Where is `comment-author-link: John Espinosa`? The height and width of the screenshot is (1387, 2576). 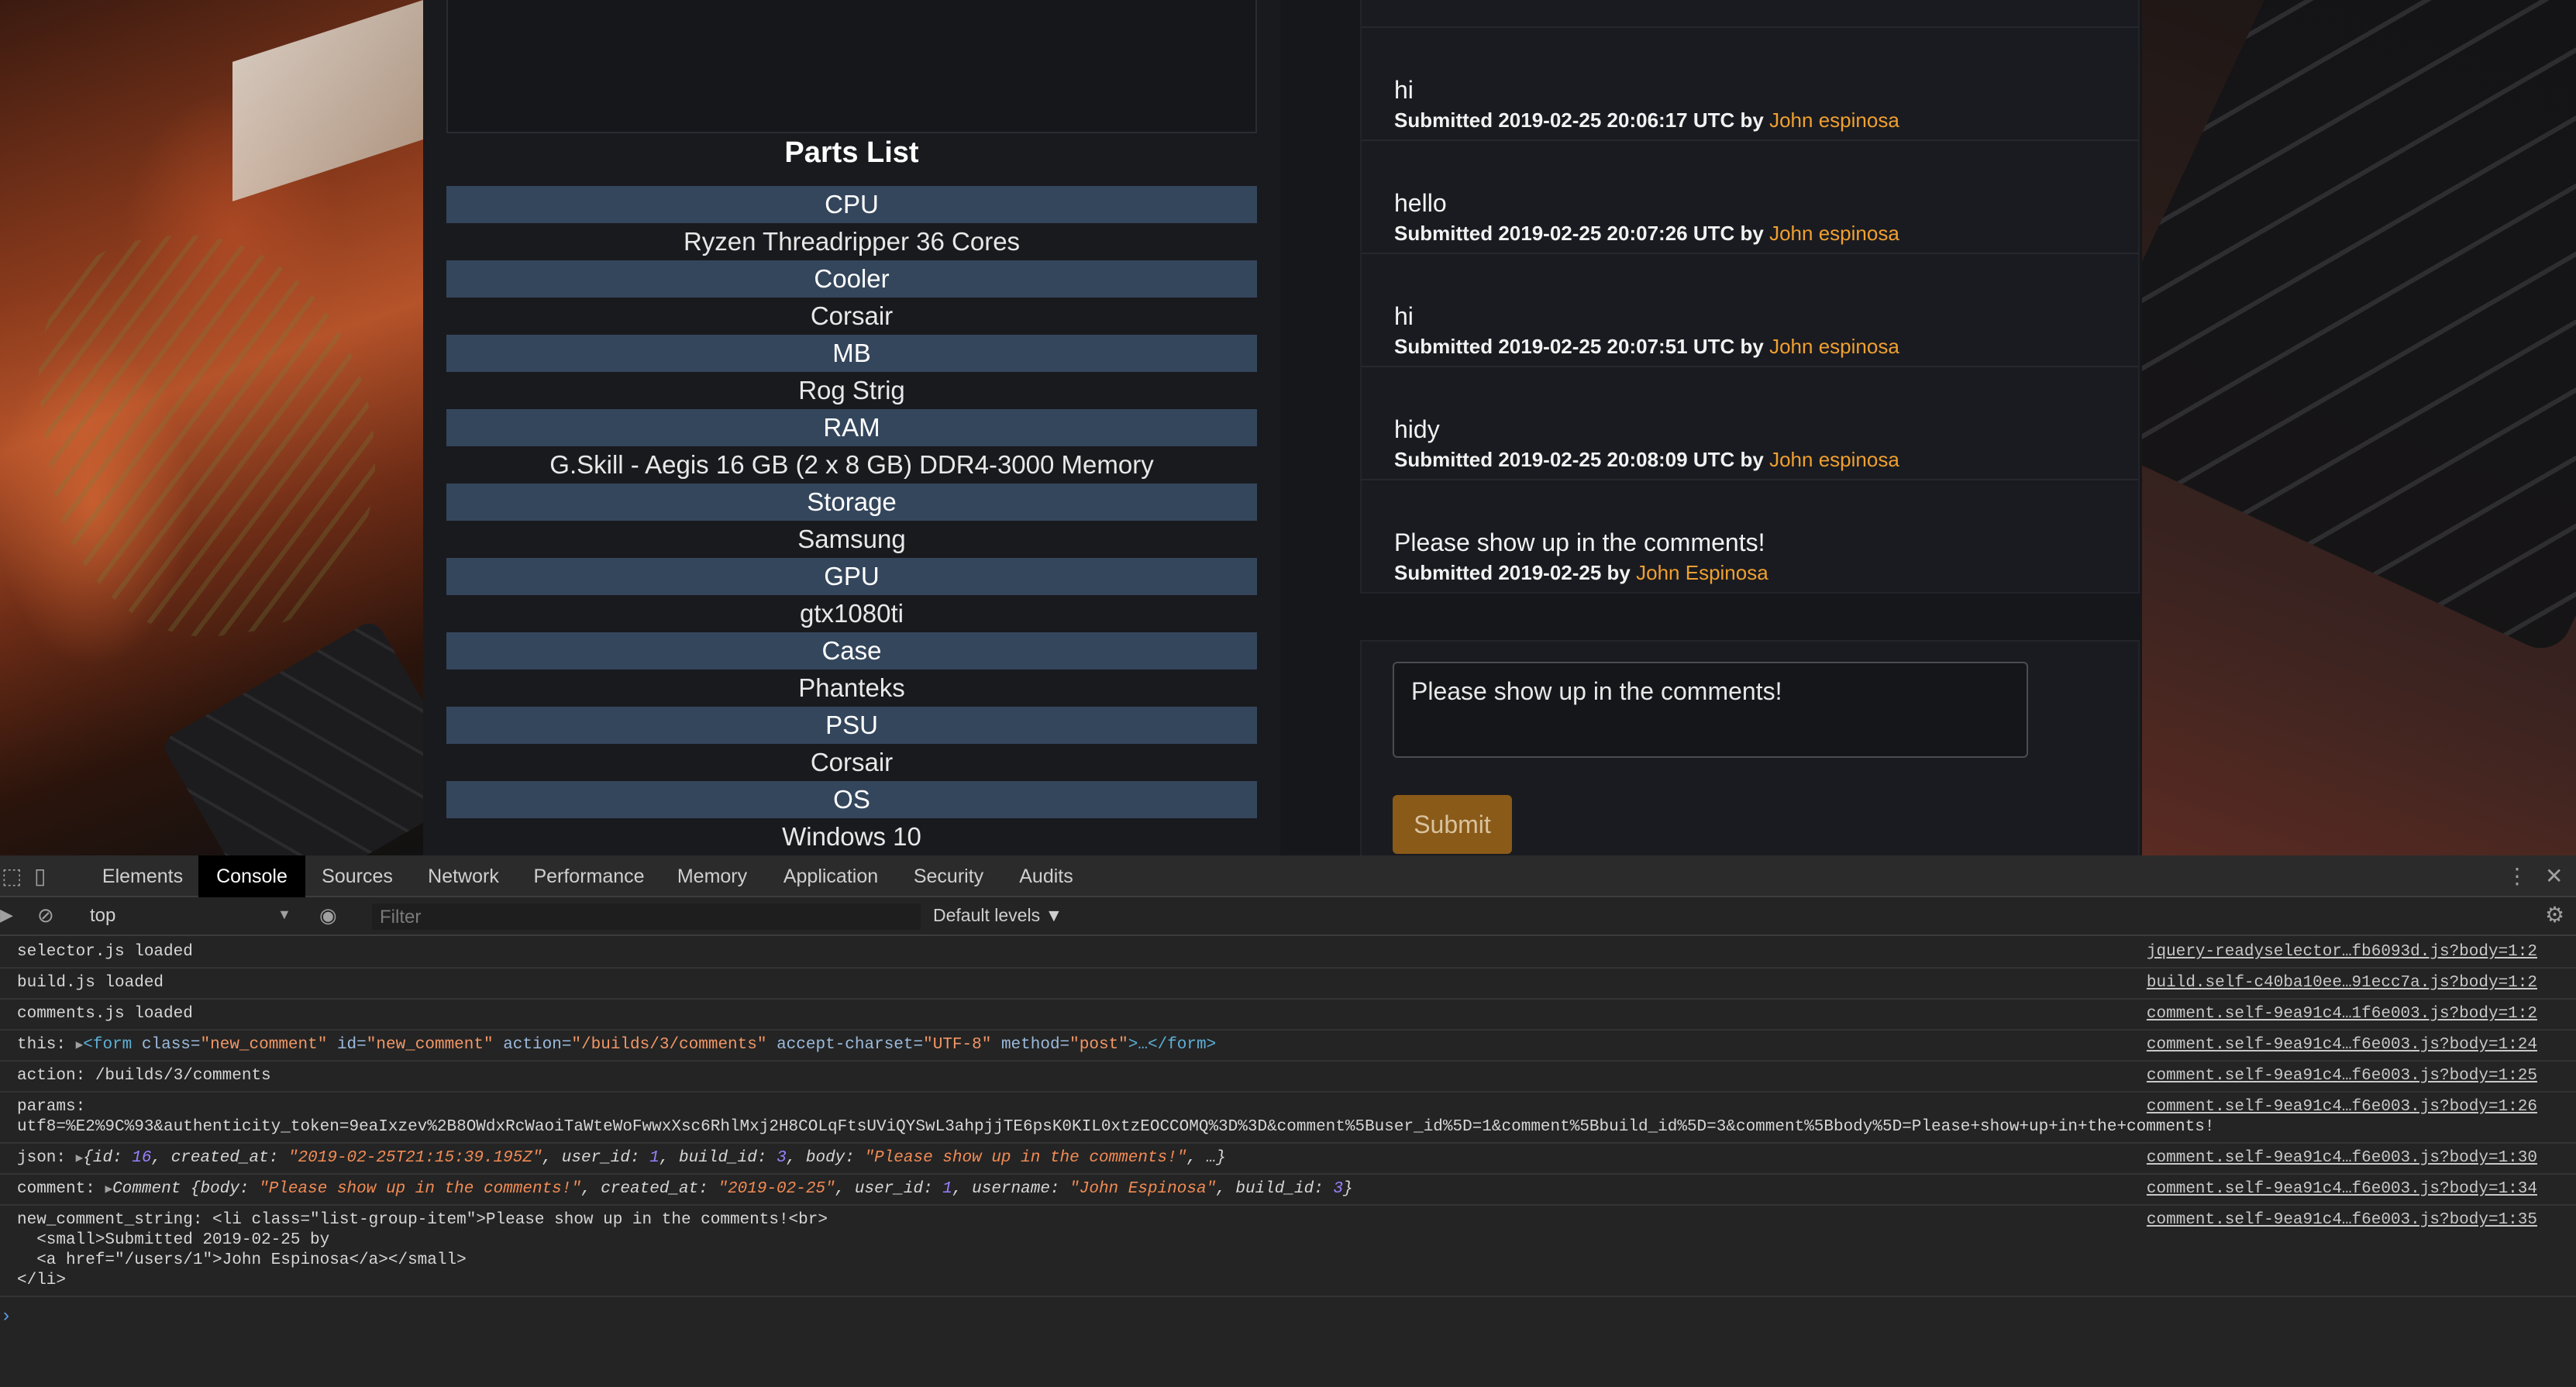 comment-author-link: John Espinosa is located at coordinates (1702, 572).